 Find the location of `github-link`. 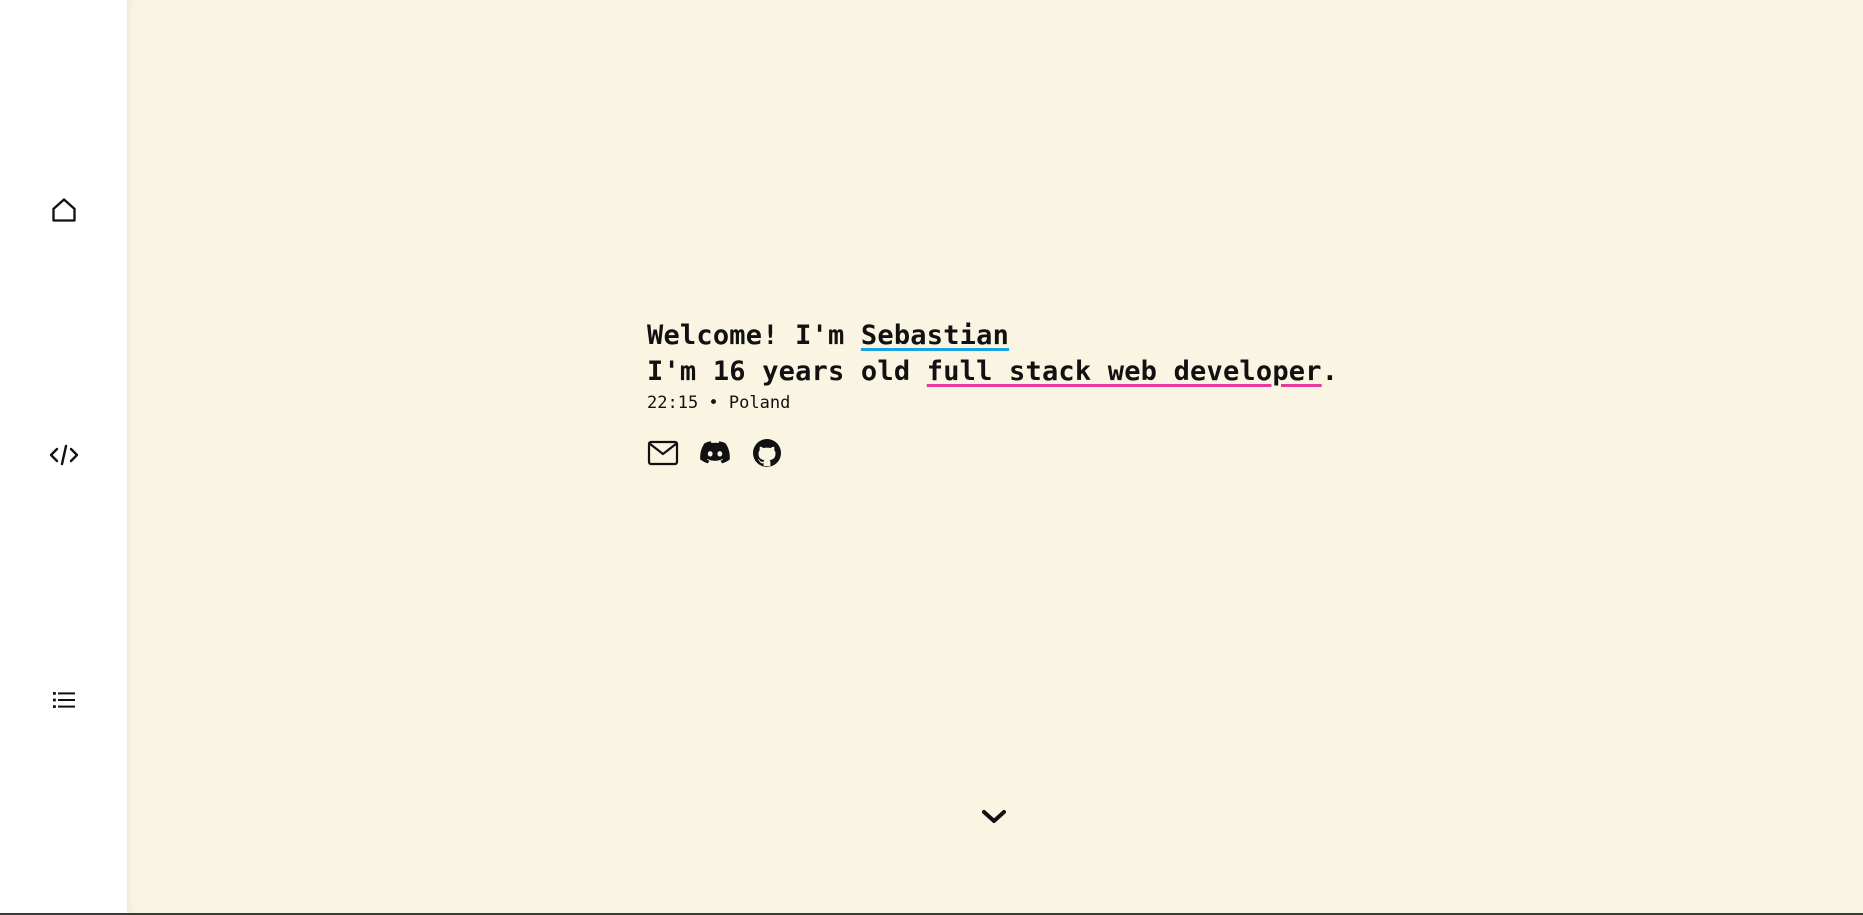

github-link is located at coordinates (767, 453).